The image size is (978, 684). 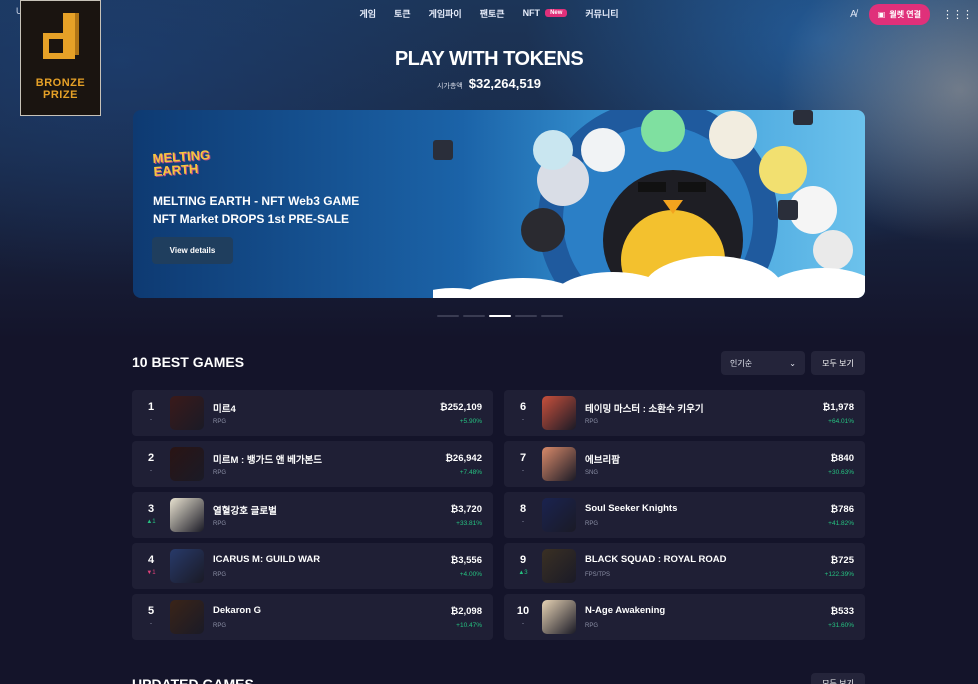 What do you see at coordinates (838, 678) in the screenshot?
I see `updated-see-all-button: 모두 보기` at bounding box center [838, 678].